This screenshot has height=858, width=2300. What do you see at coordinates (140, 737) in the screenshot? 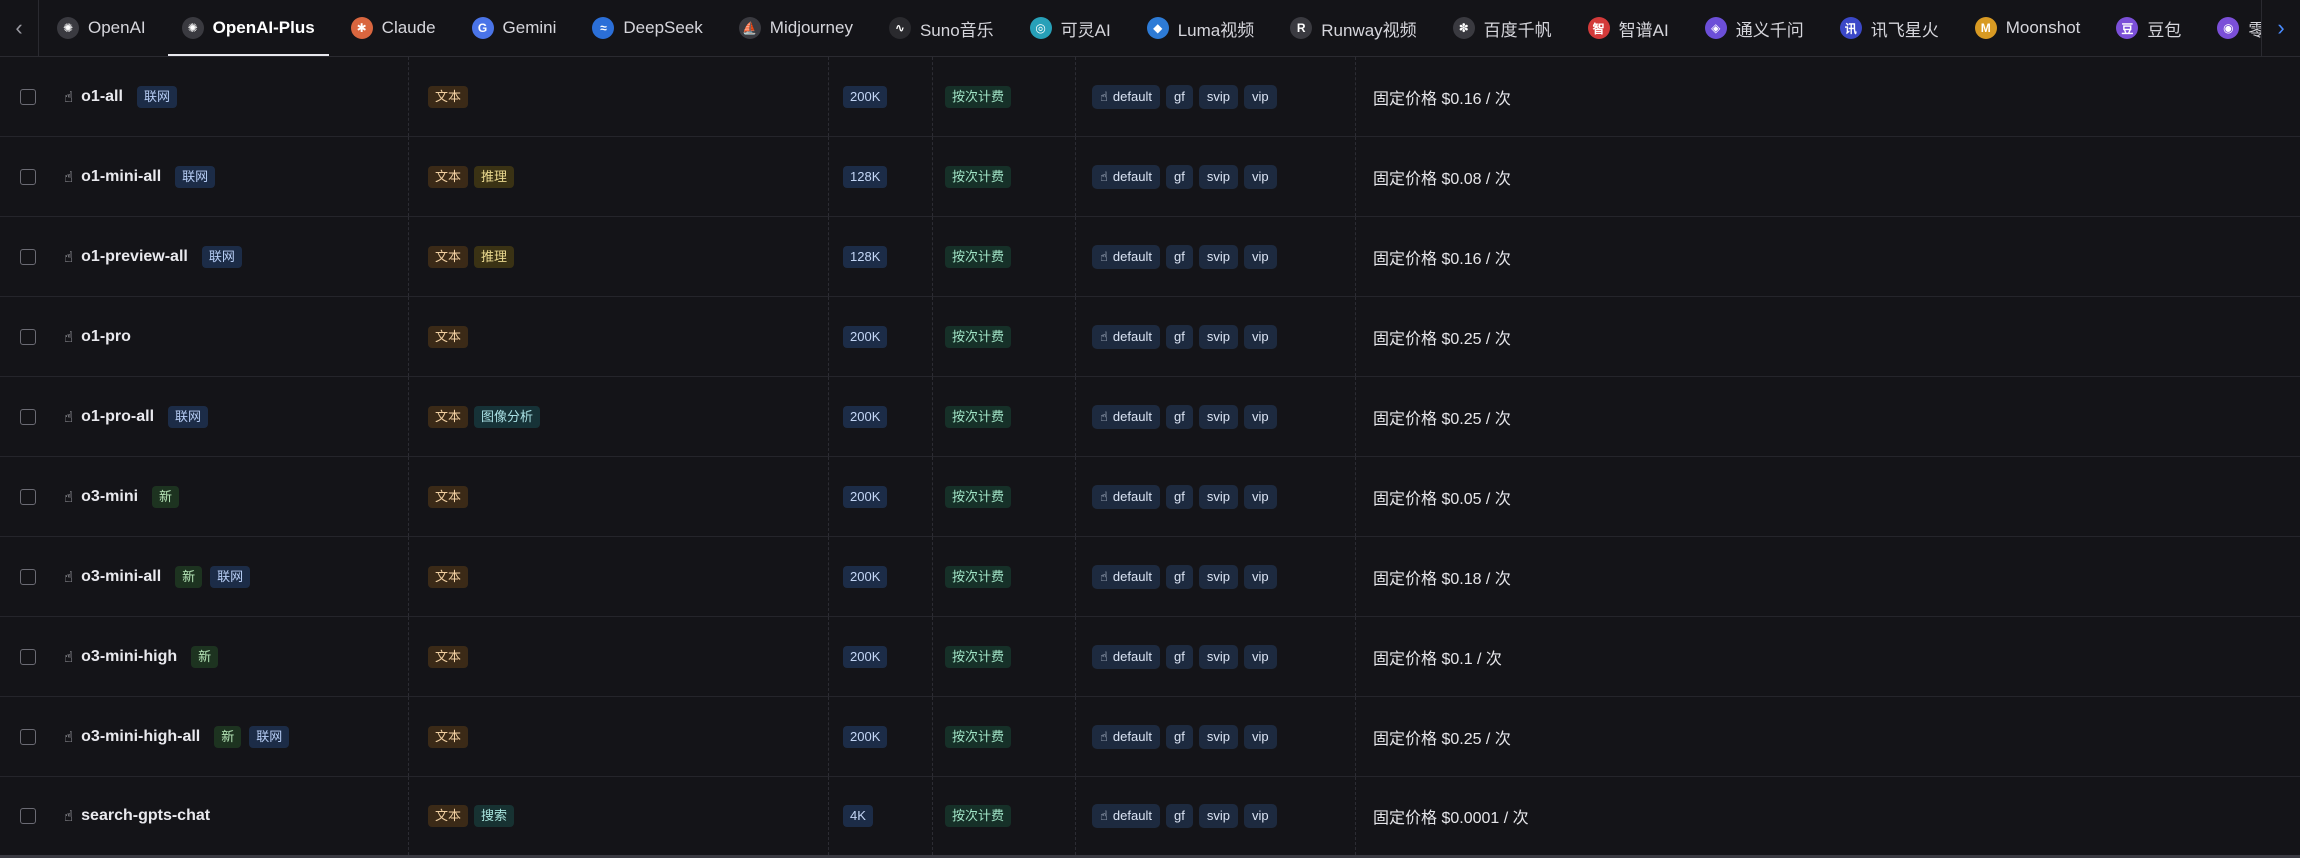
I see `model-name: o3-mini-high-all` at bounding box center [140, 737].